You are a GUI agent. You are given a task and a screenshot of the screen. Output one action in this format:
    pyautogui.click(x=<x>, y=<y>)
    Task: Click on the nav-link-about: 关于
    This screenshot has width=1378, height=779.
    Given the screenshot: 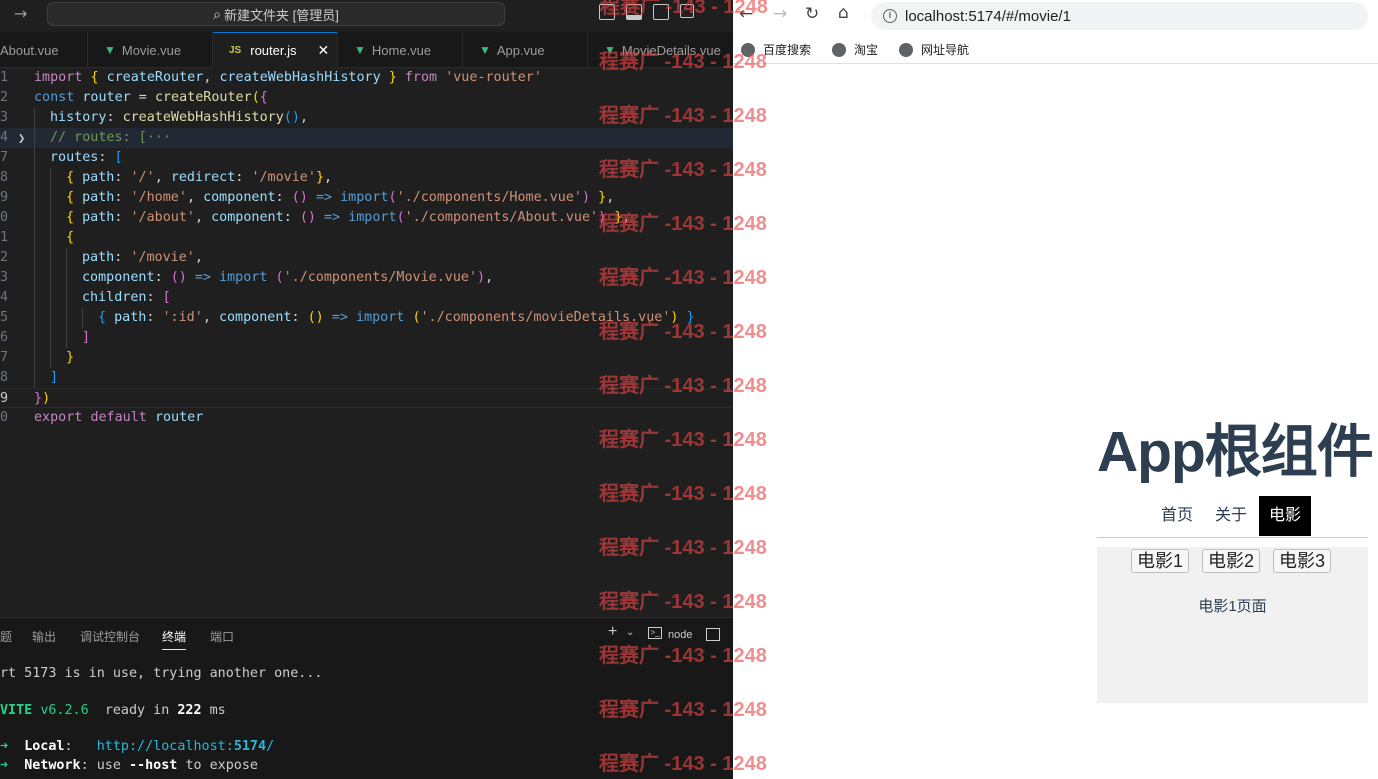 What is the action you would take?
    pyautogui.click(x=1231, y=516)
    